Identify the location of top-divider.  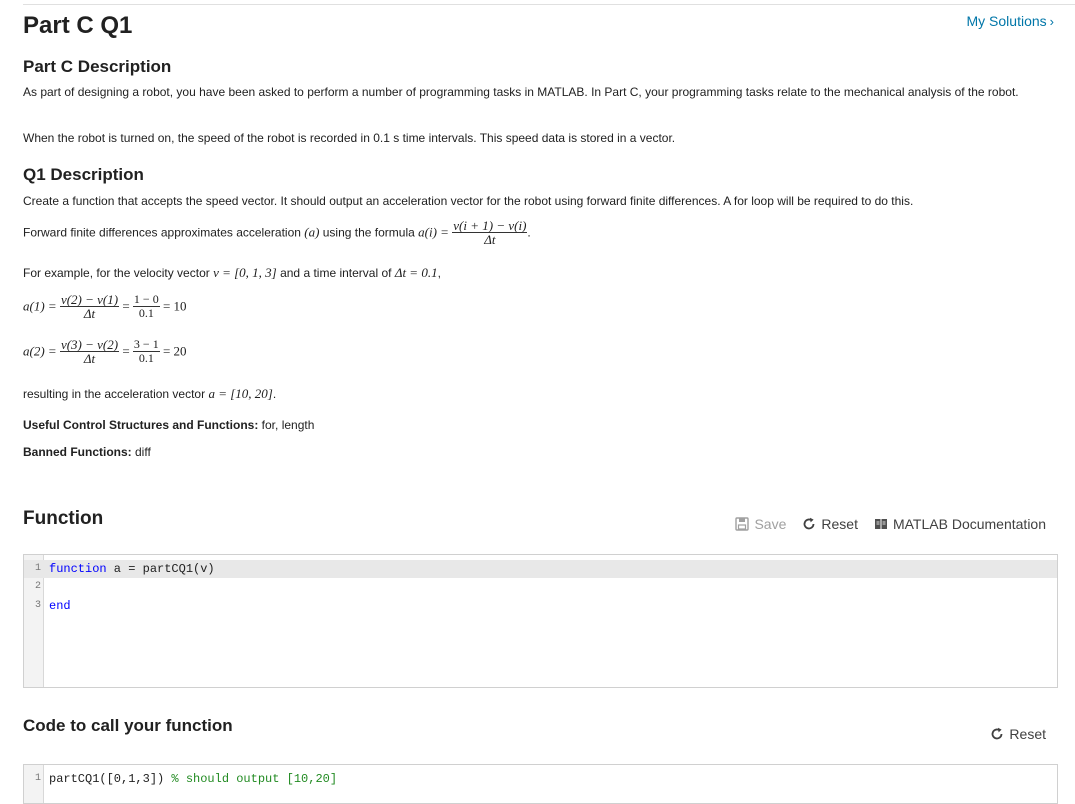
(549, 4).